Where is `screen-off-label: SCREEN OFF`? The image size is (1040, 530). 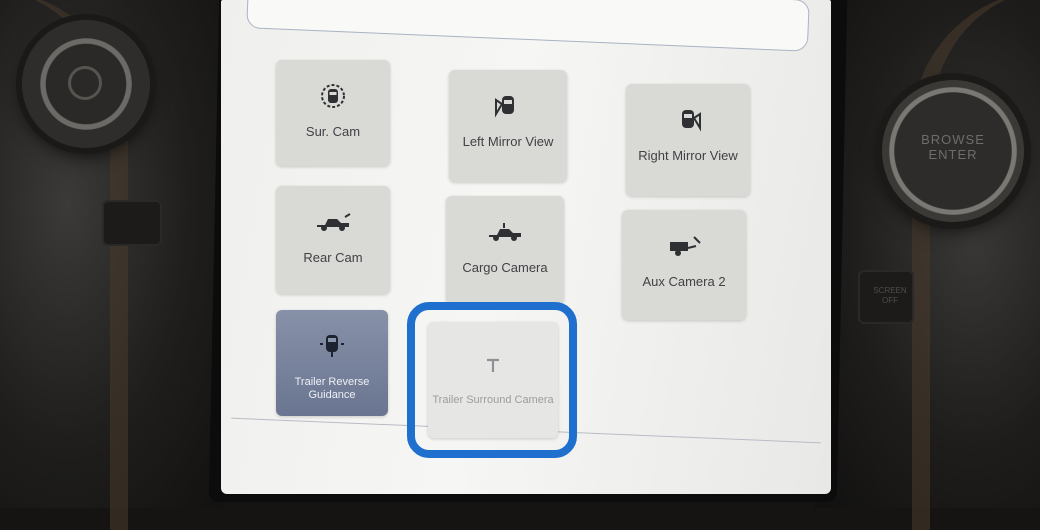 screen-off-label: SCREEN OFF is located at coordinates (890, 295).